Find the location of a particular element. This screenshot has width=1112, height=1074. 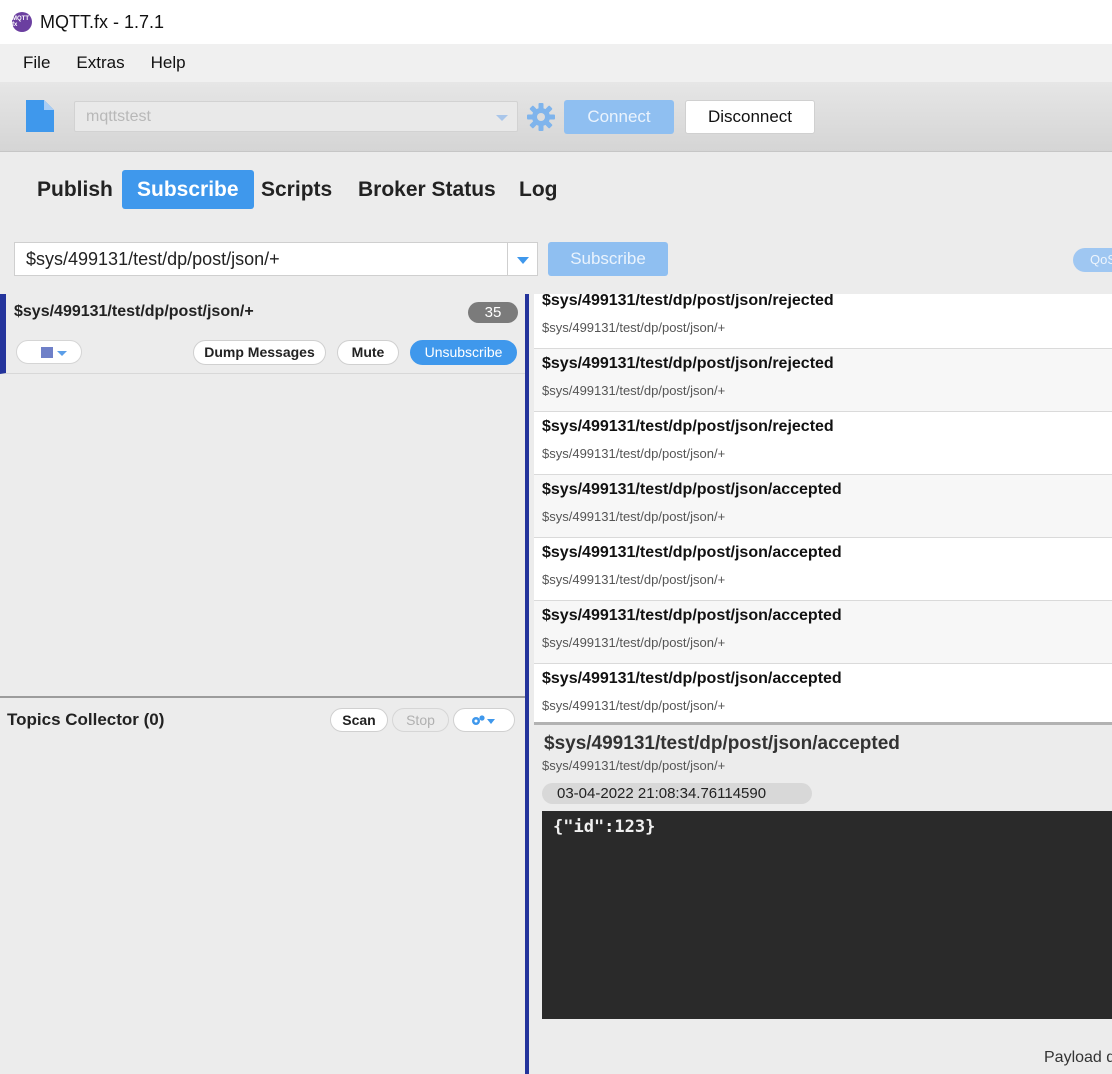

color-swatch-icon is located at coordinates (47, 352).